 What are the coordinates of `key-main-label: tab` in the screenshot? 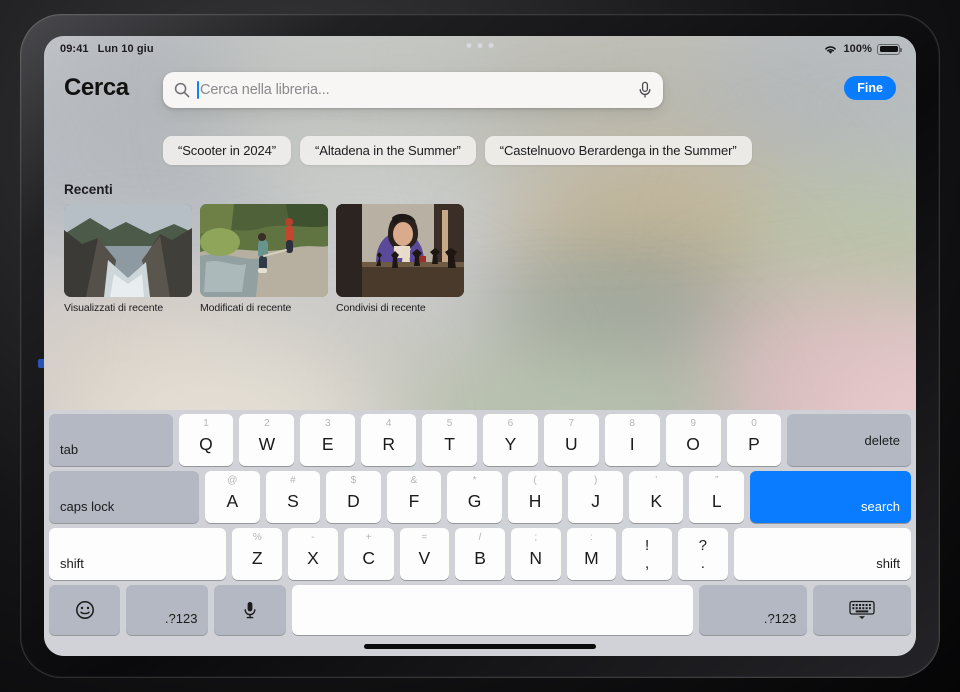 It's located at (69, 449).